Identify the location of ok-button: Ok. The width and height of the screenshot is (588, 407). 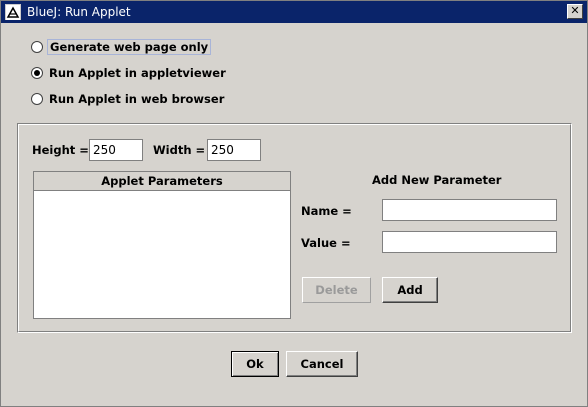
(255, 364).